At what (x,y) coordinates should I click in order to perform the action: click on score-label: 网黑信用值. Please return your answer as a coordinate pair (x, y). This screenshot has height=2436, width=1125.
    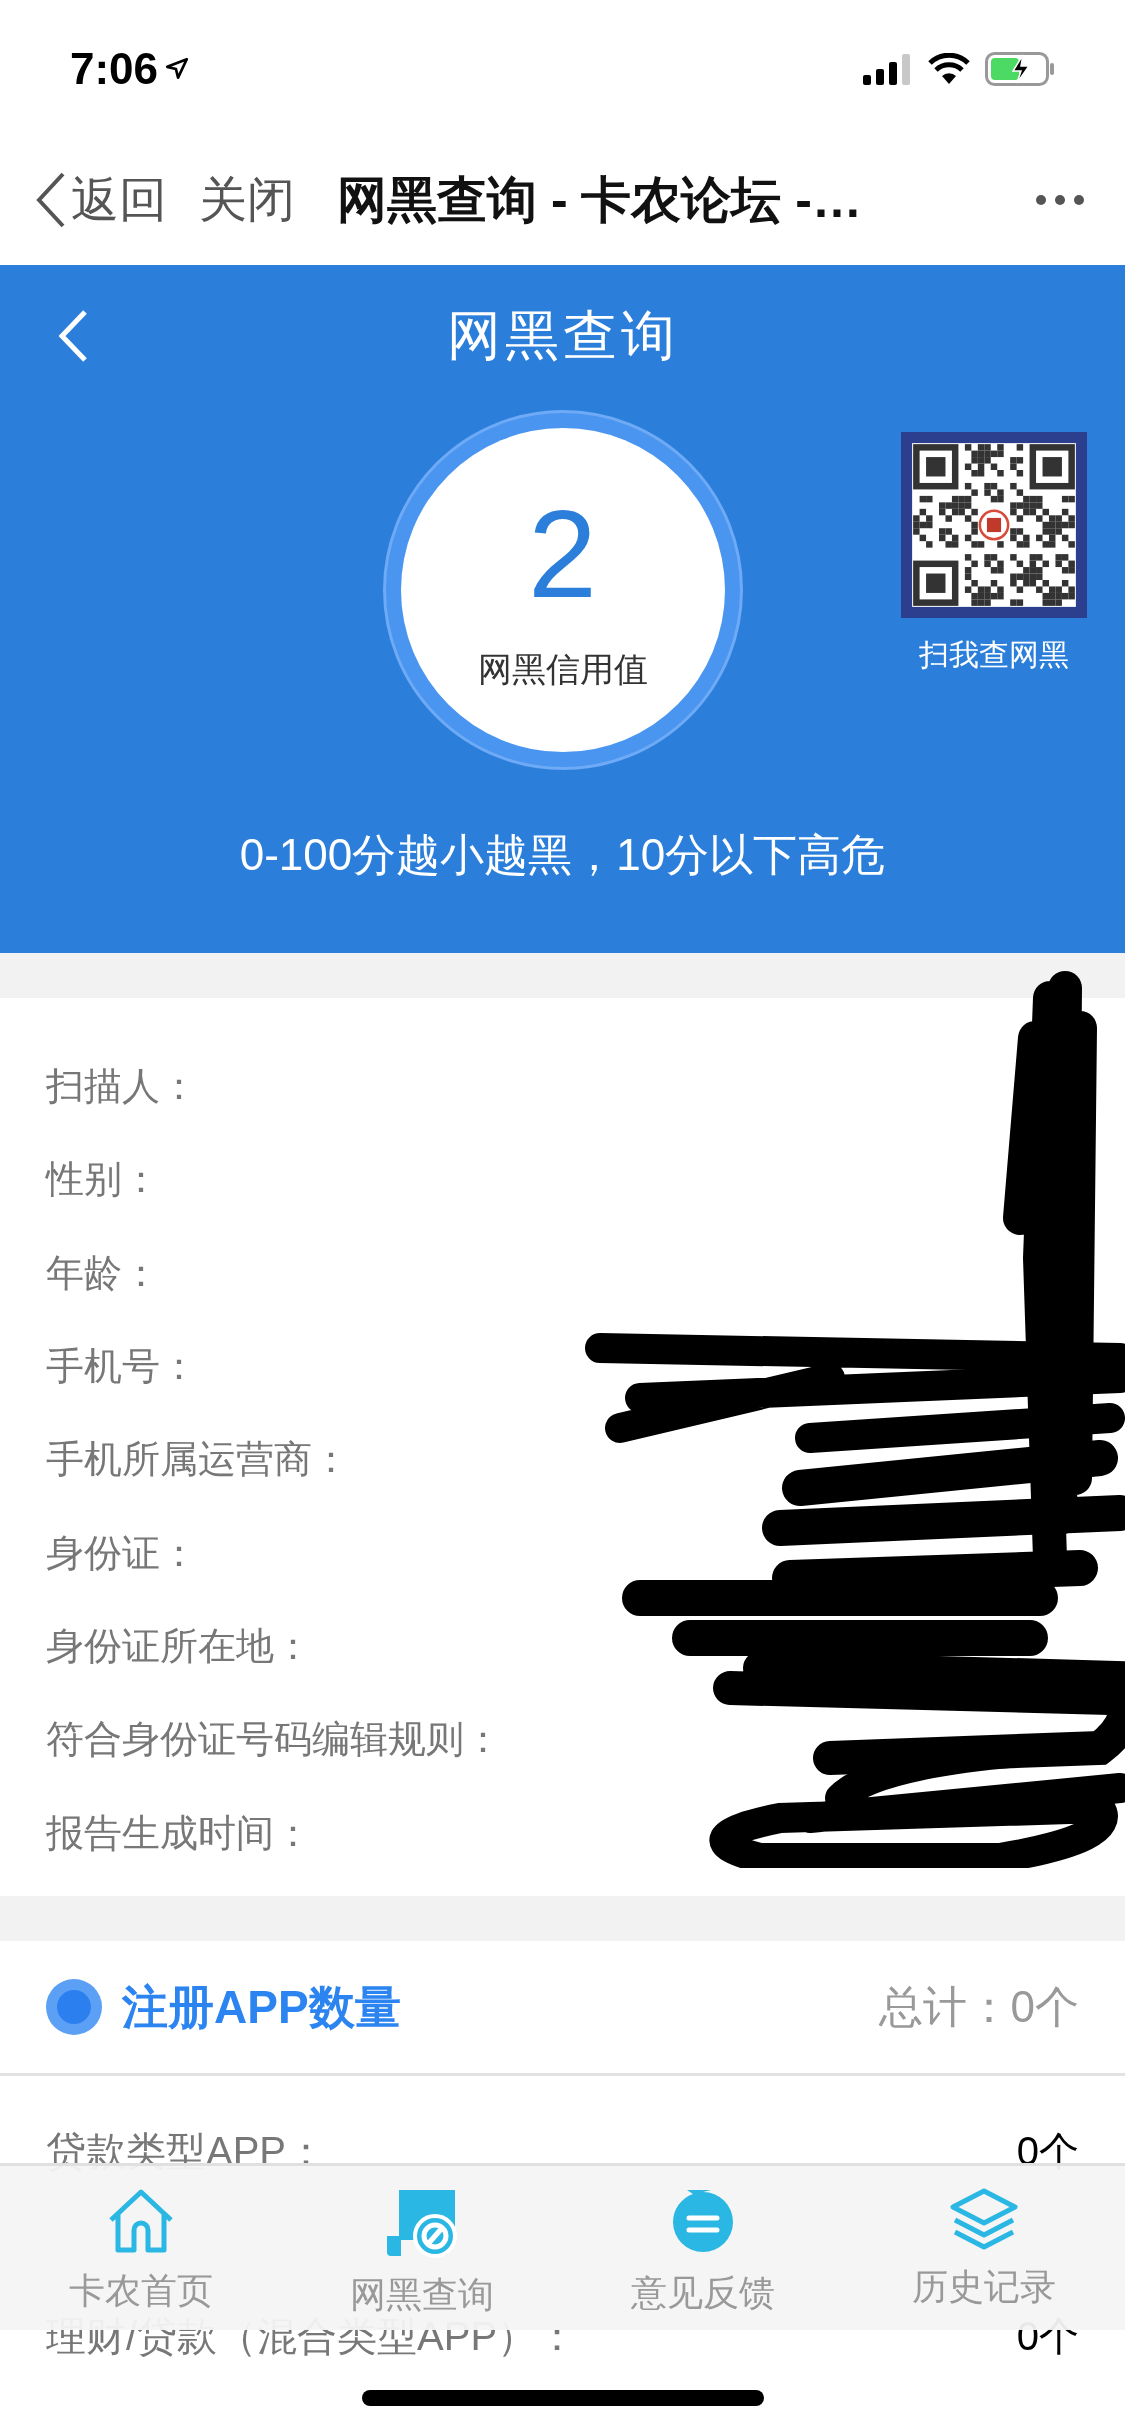
    Looking at the image, I should click on (562, 669).